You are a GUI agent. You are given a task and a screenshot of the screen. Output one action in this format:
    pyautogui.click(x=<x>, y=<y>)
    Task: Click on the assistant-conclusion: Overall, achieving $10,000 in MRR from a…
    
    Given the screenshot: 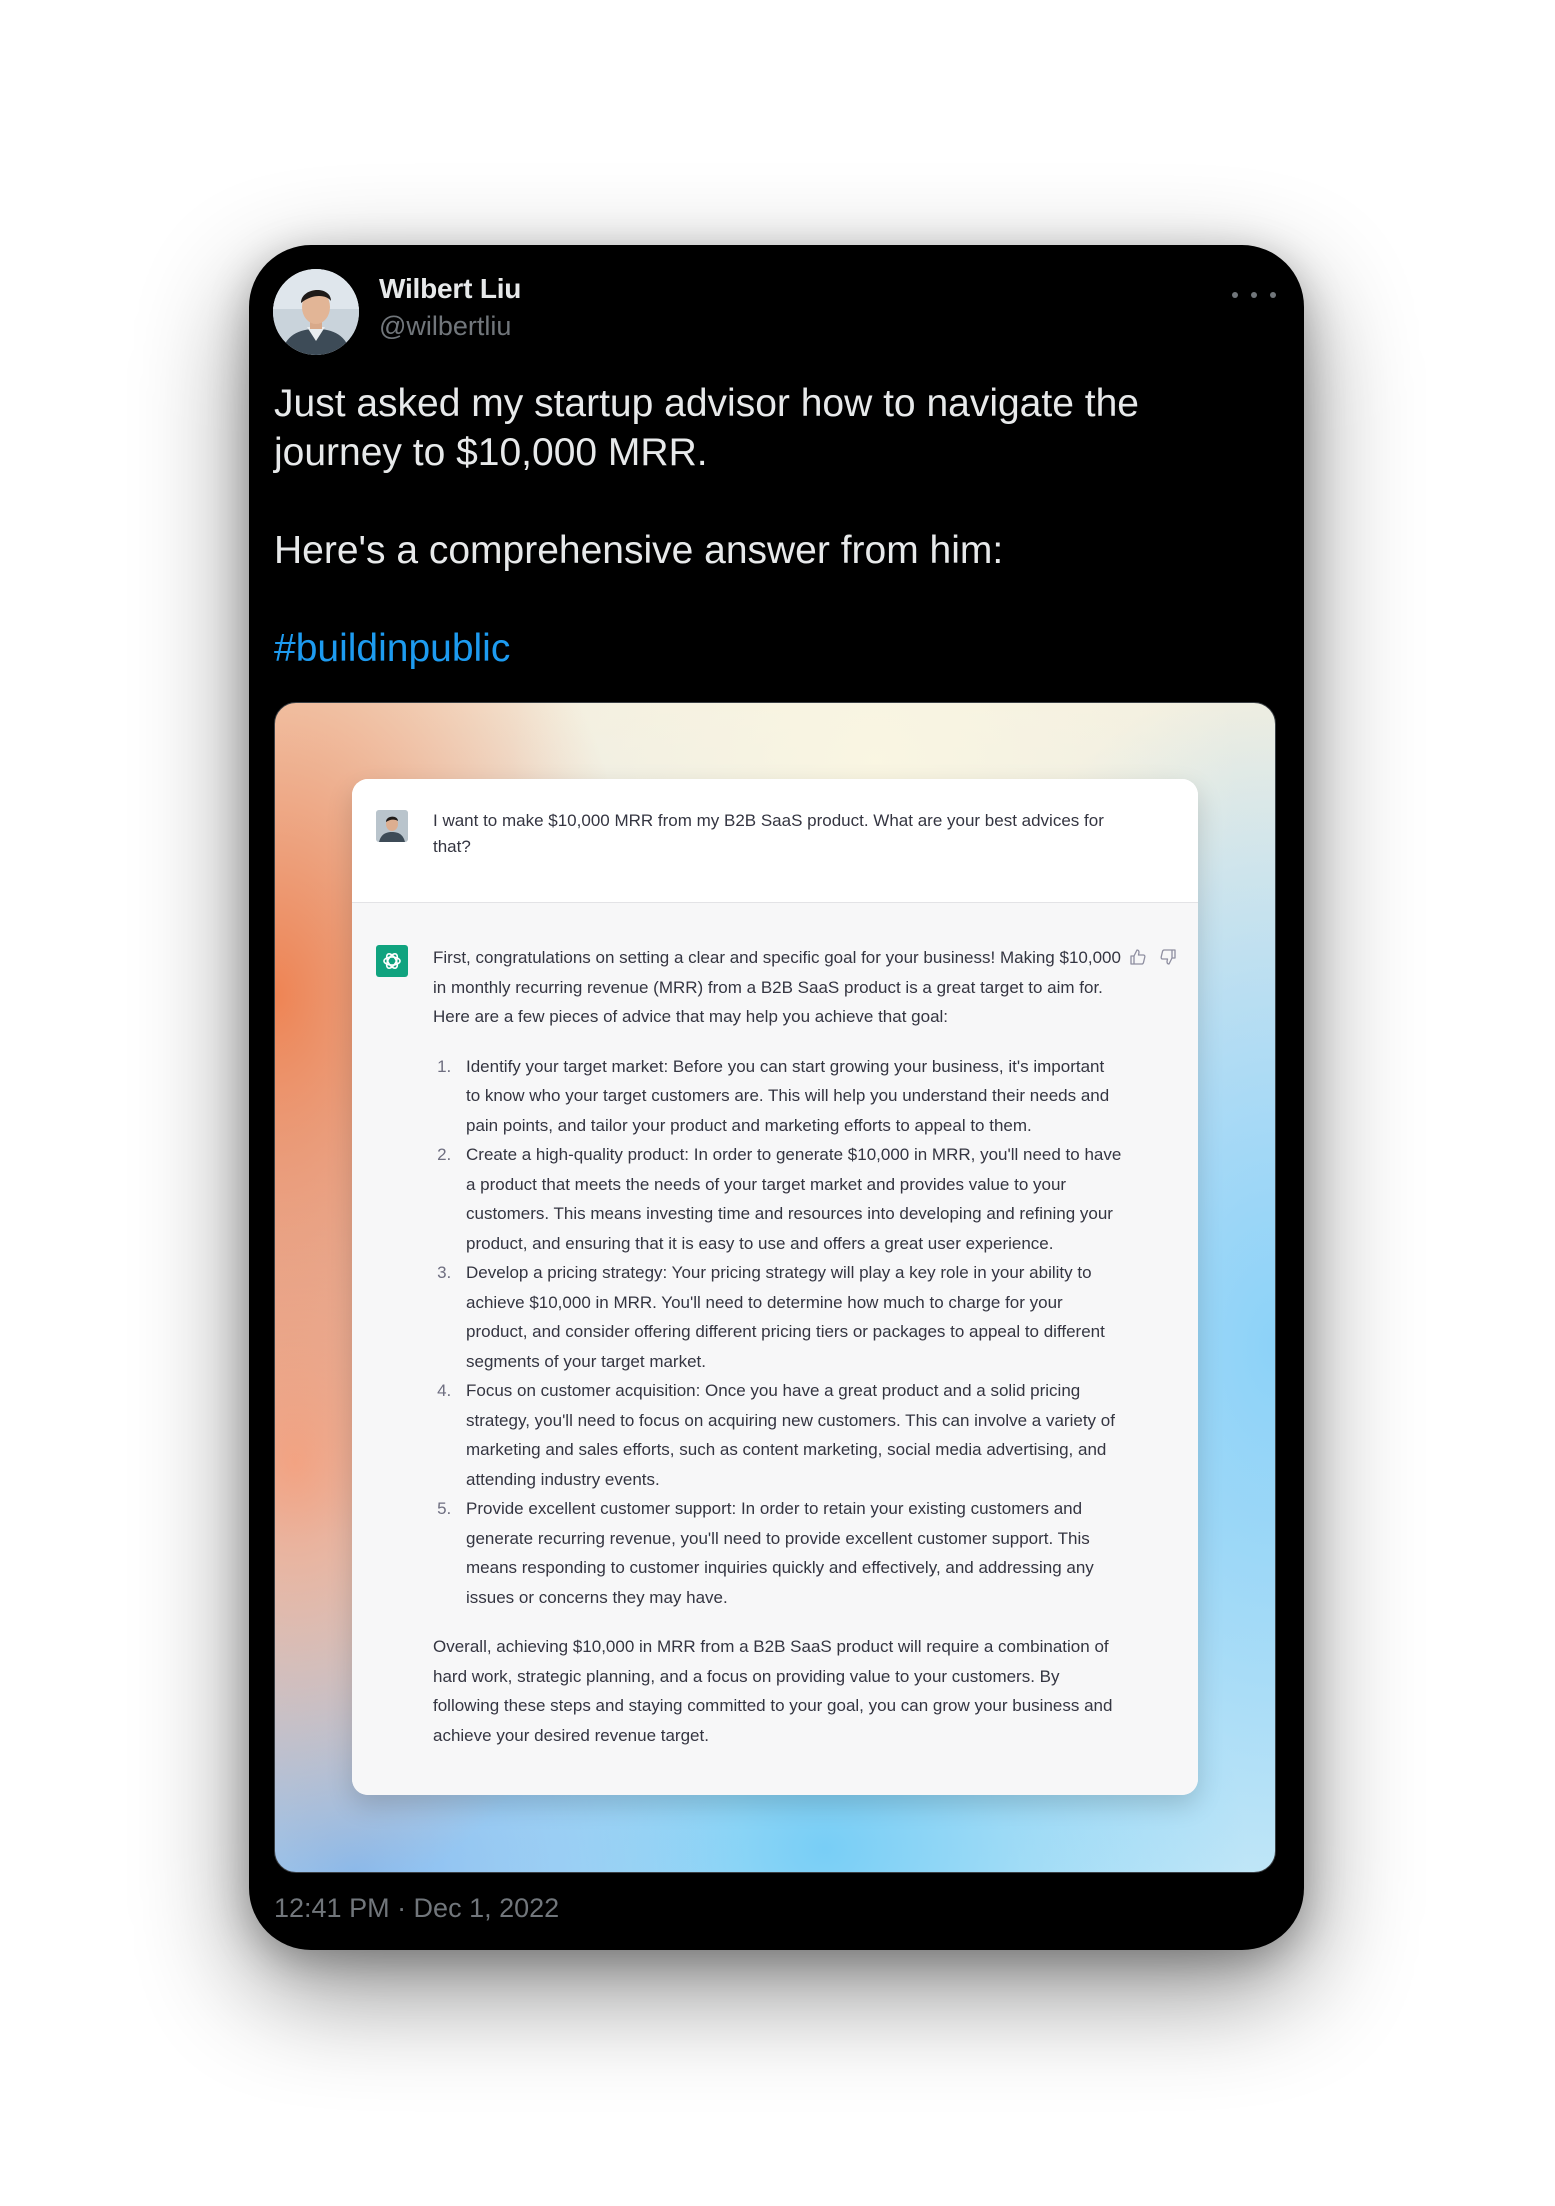 What is the action you would take?
    pyautogui.click(x=773, y=1691)
    